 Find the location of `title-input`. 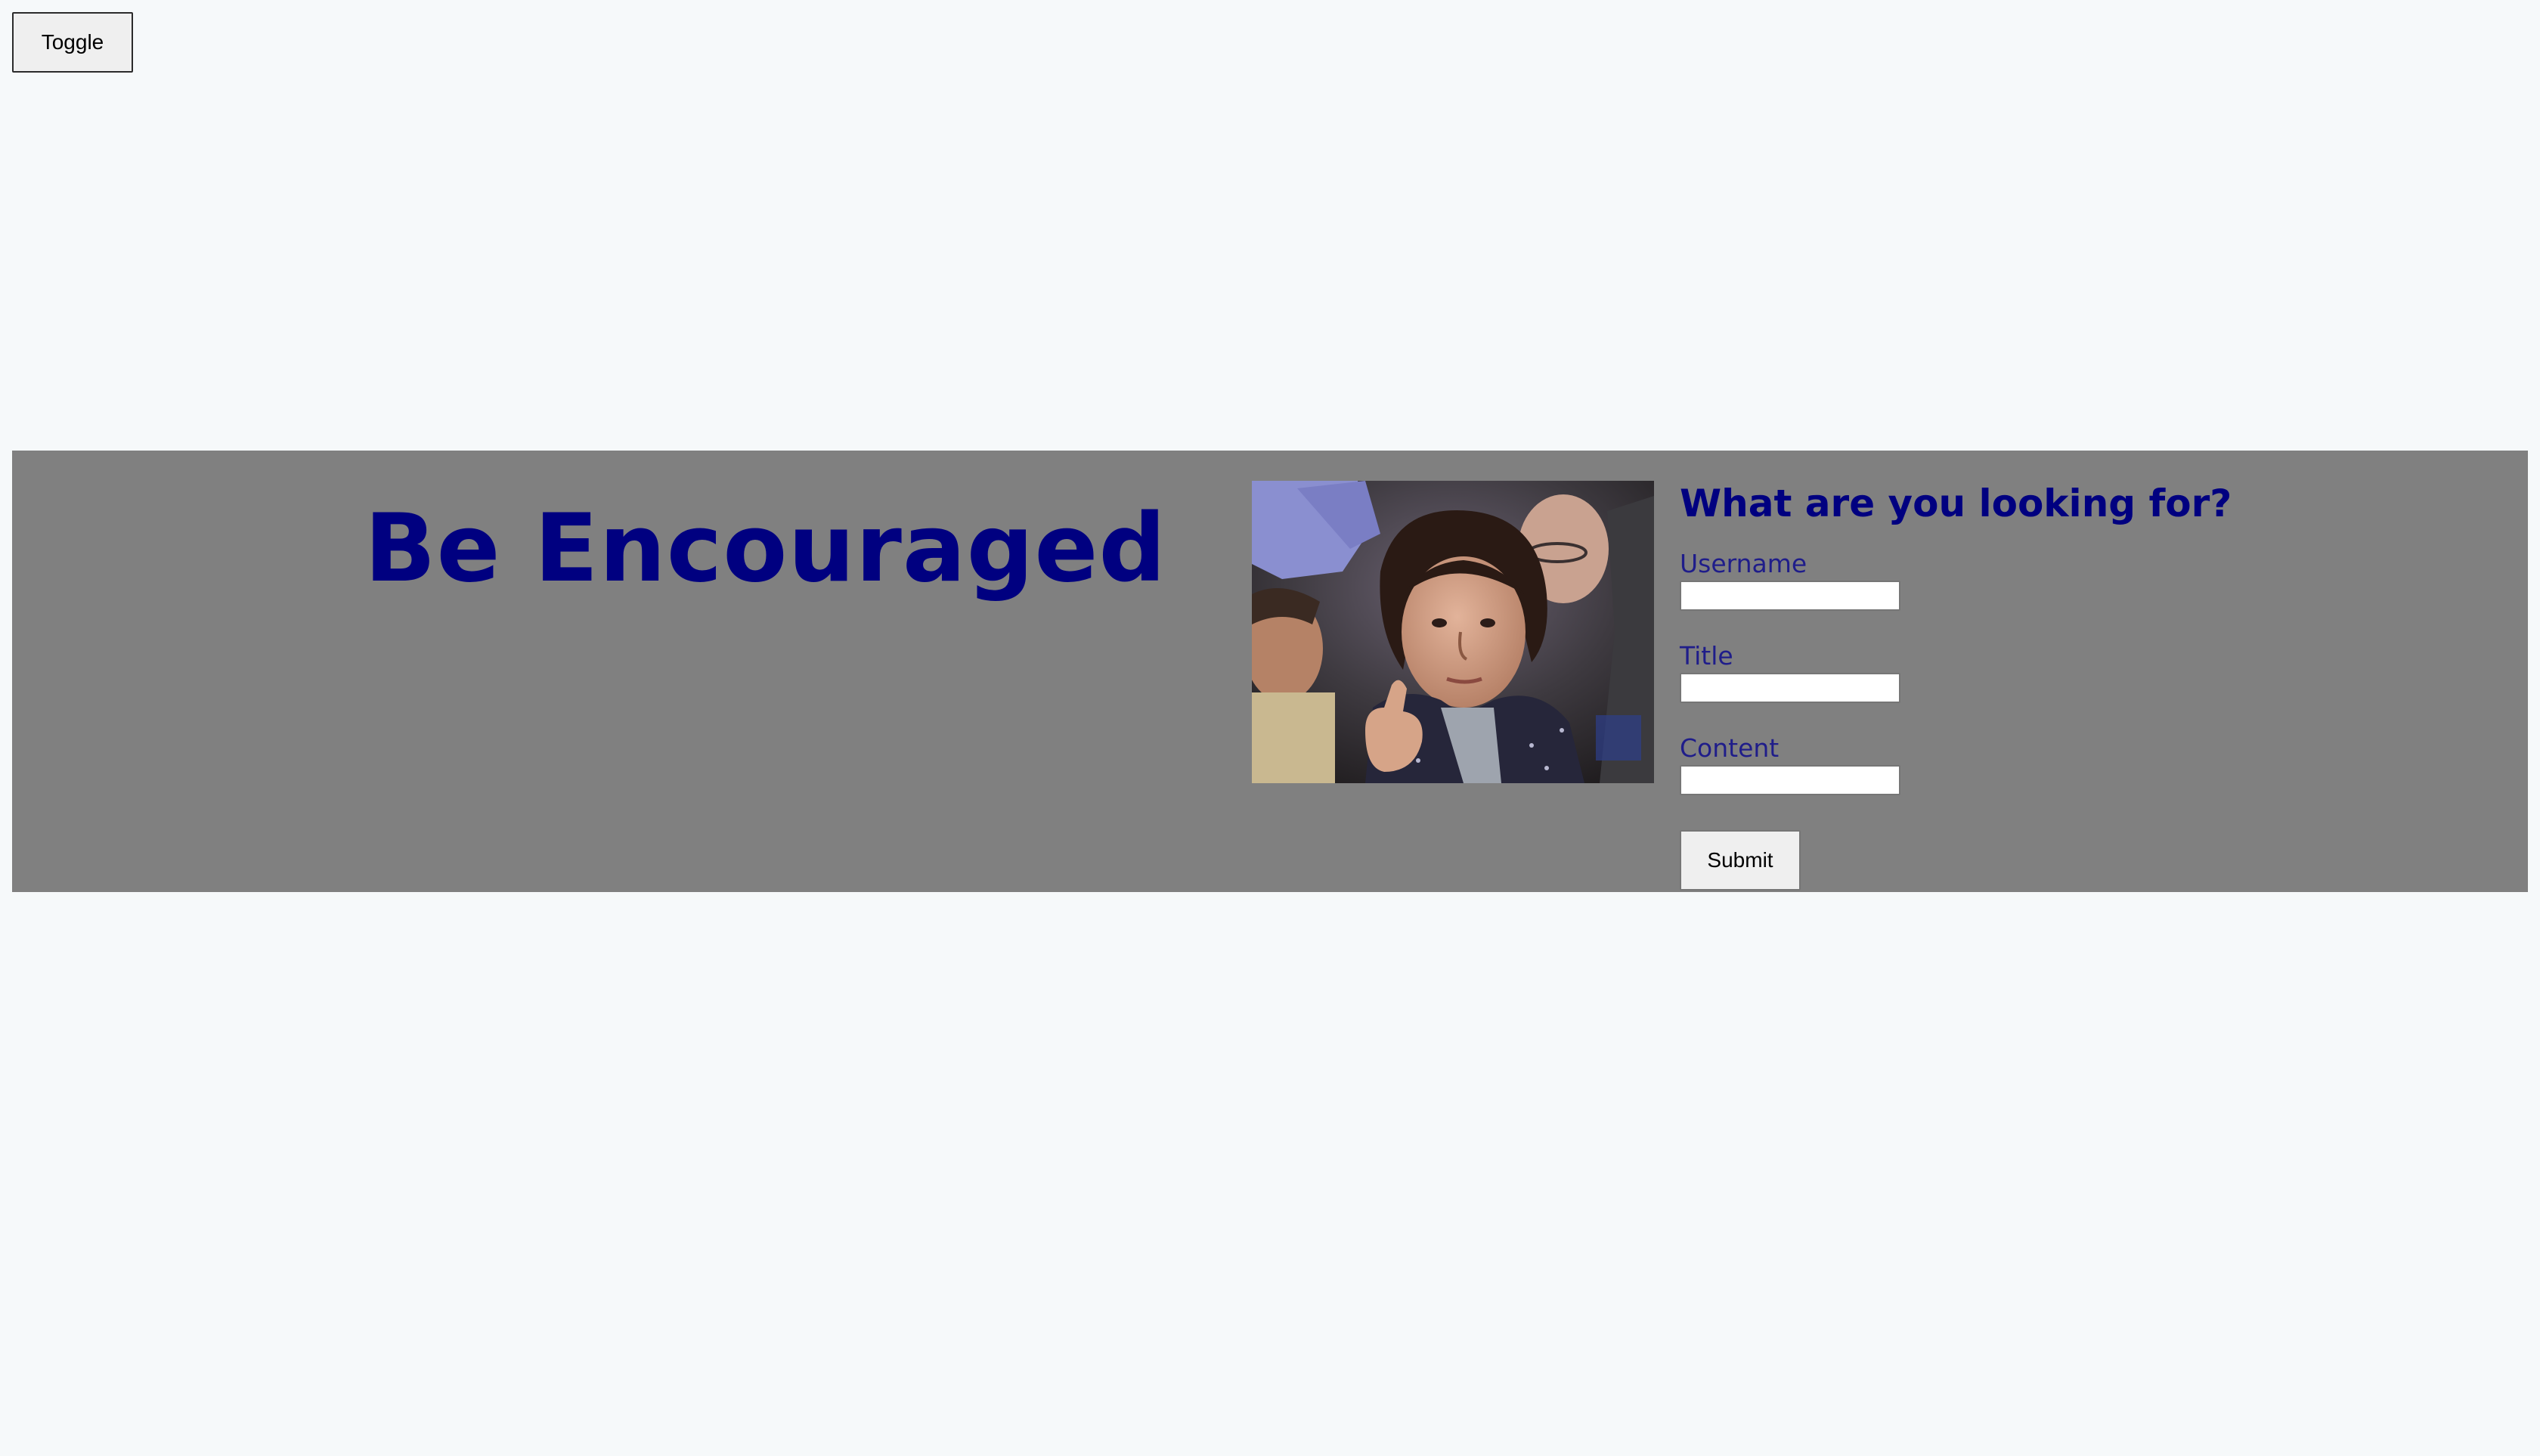

title-input is located at coordinates (1790, 688).